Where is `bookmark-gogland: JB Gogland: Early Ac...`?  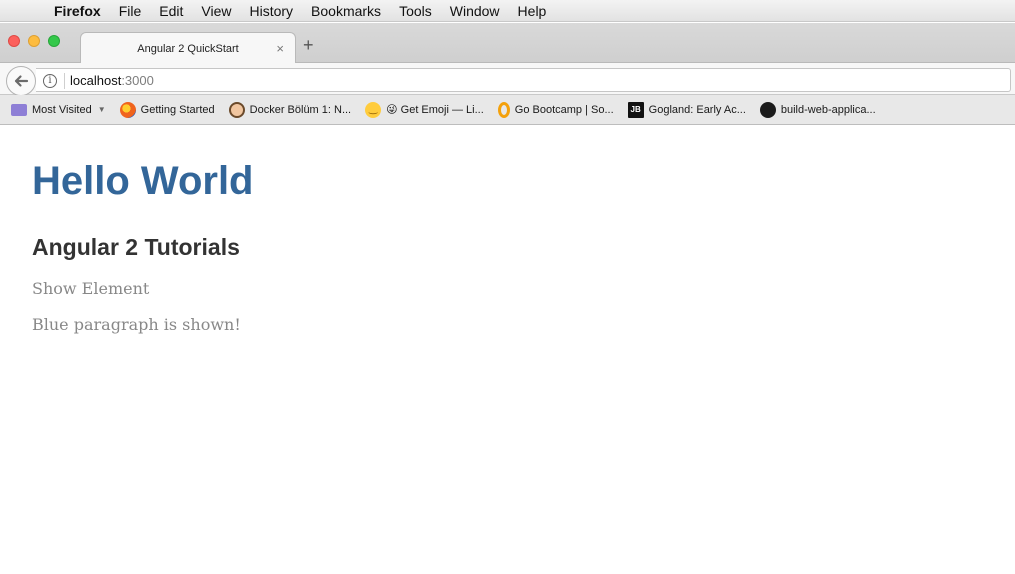 bookmark-gogland: JB Gogland: Early Ac... is located at coordinates (686, 109).